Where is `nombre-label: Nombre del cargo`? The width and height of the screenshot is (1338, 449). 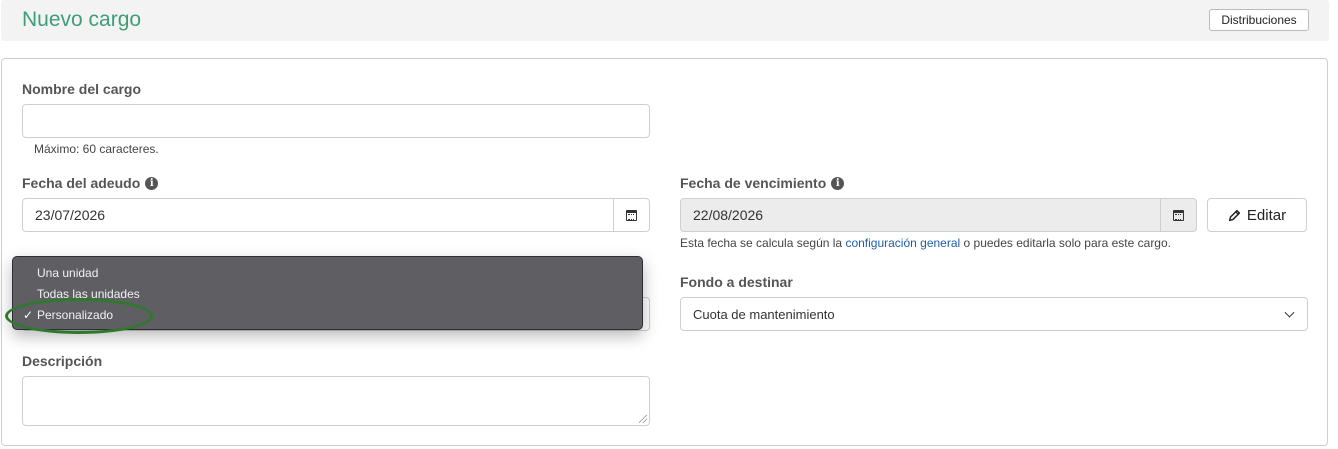
nombre-label: Nombre del cargo is located at coordinates (82, 89).